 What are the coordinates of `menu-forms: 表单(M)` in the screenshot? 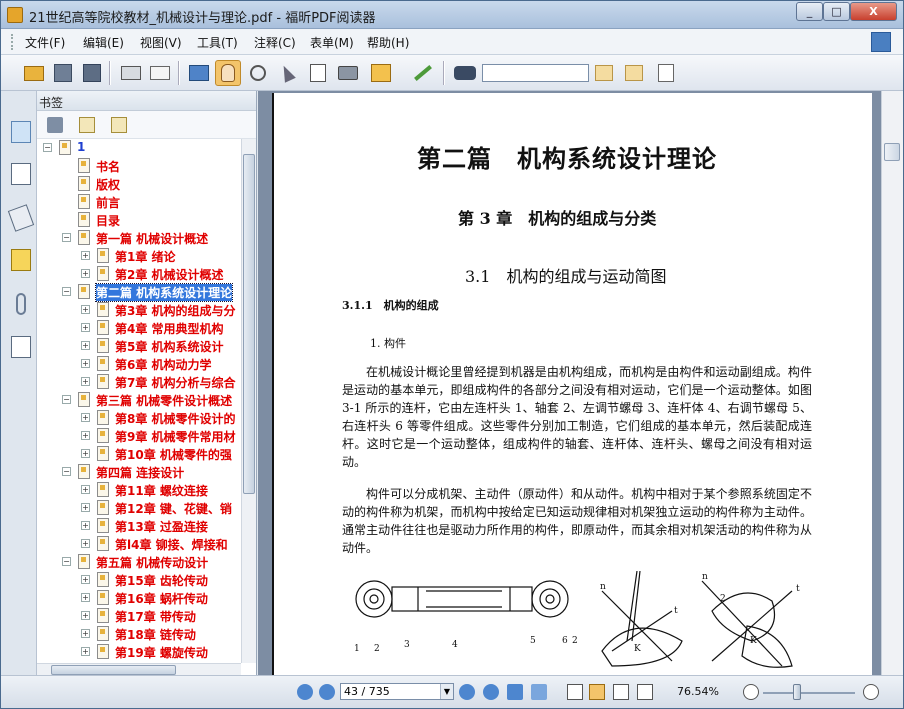 It's located at (332, 42).